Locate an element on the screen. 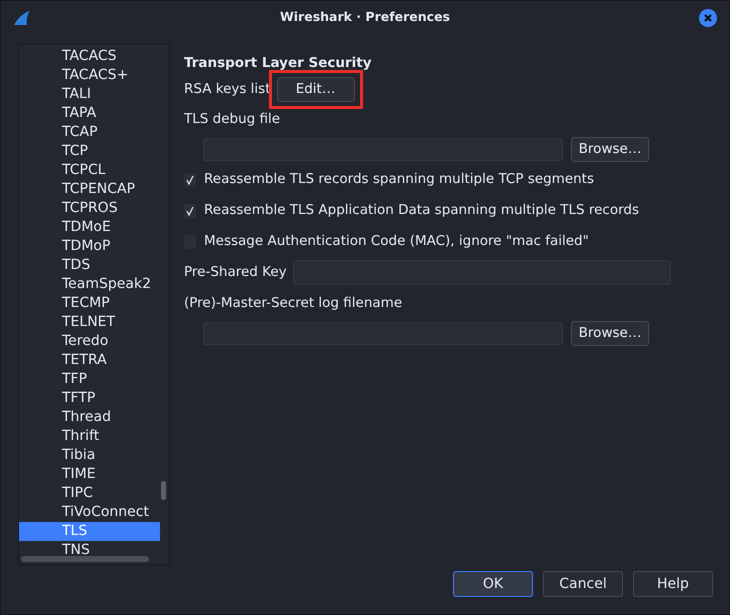  close-button is located at coordinates (708, 17).